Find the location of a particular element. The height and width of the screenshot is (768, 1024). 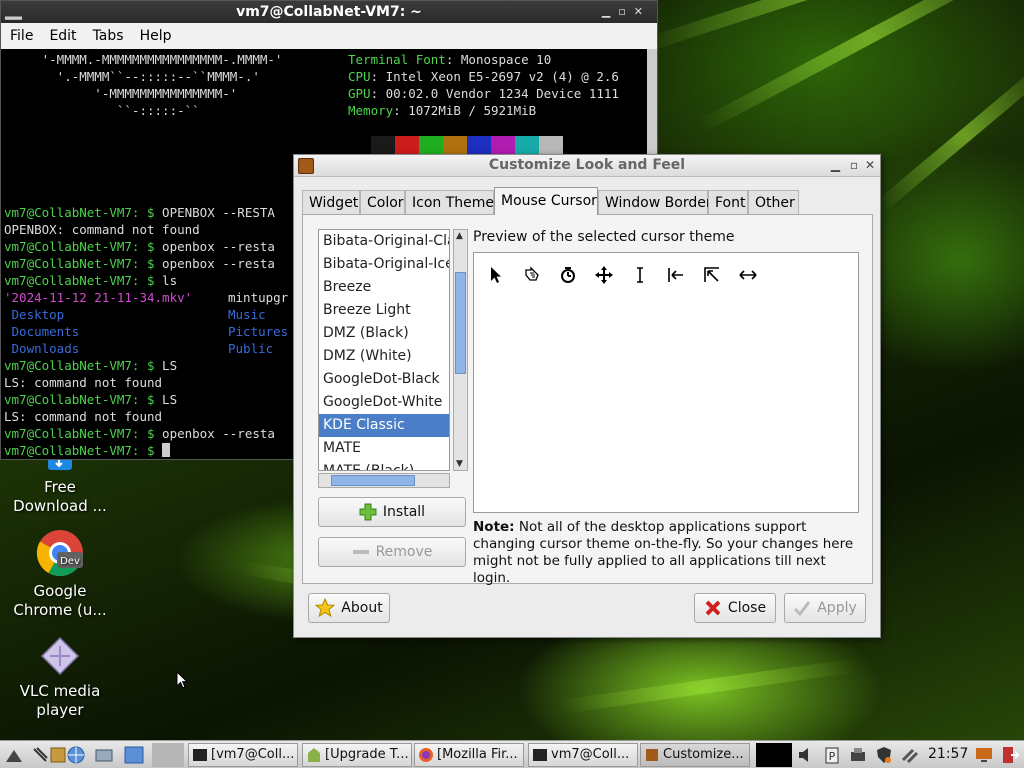

scroll-down-icon: ▼ is located at coordinates (459, 464).